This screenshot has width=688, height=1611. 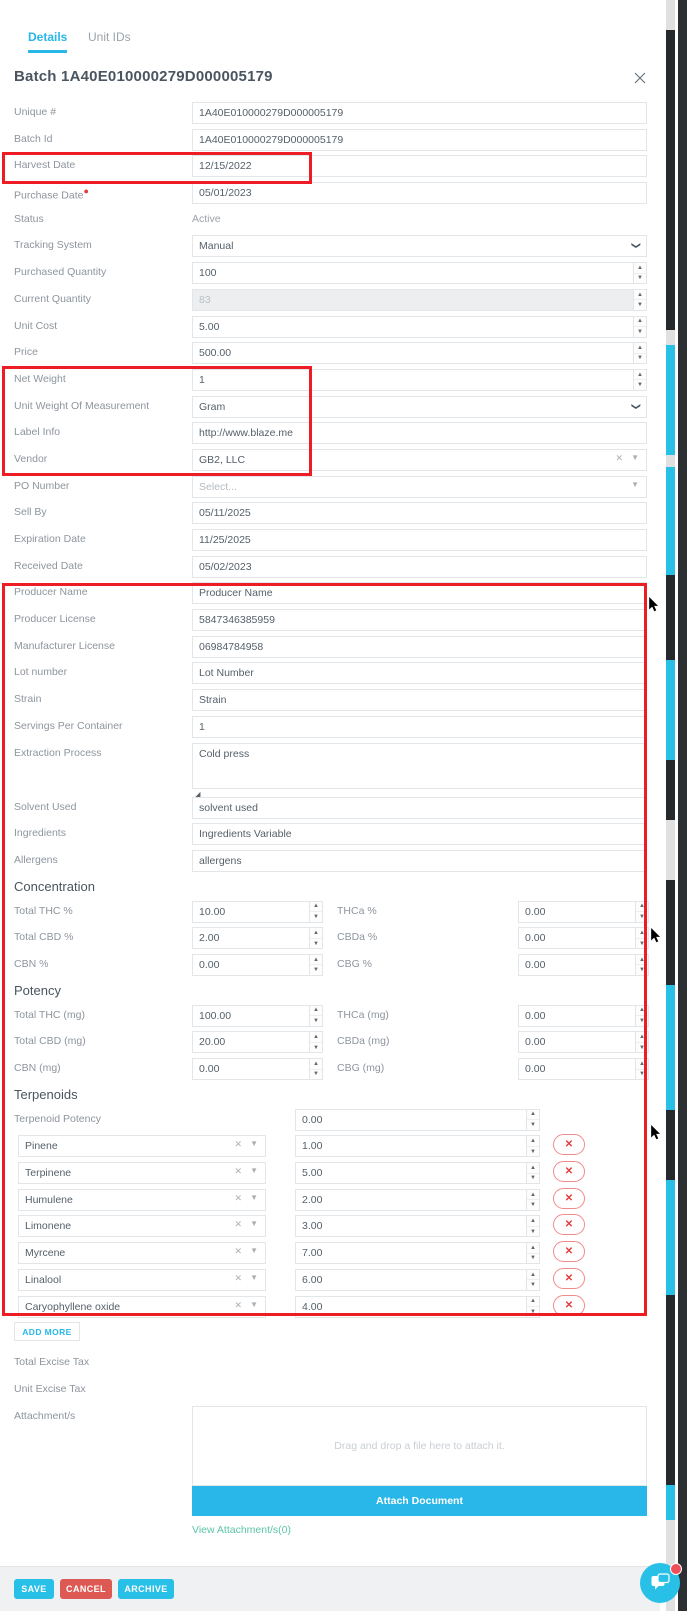 I want to click on field-input-producer-license: 5847346385959, so click(x=419, y=620).